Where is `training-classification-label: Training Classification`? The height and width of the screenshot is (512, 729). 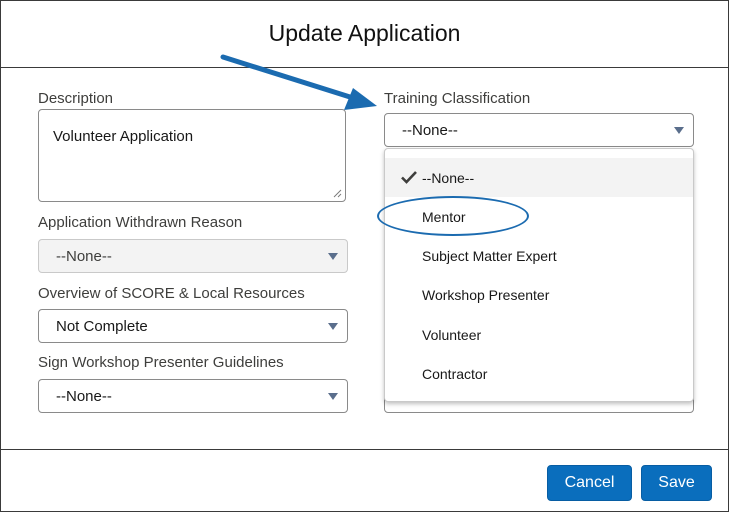 training-classification-label: Training Classification is located at coordinates (457, 98).